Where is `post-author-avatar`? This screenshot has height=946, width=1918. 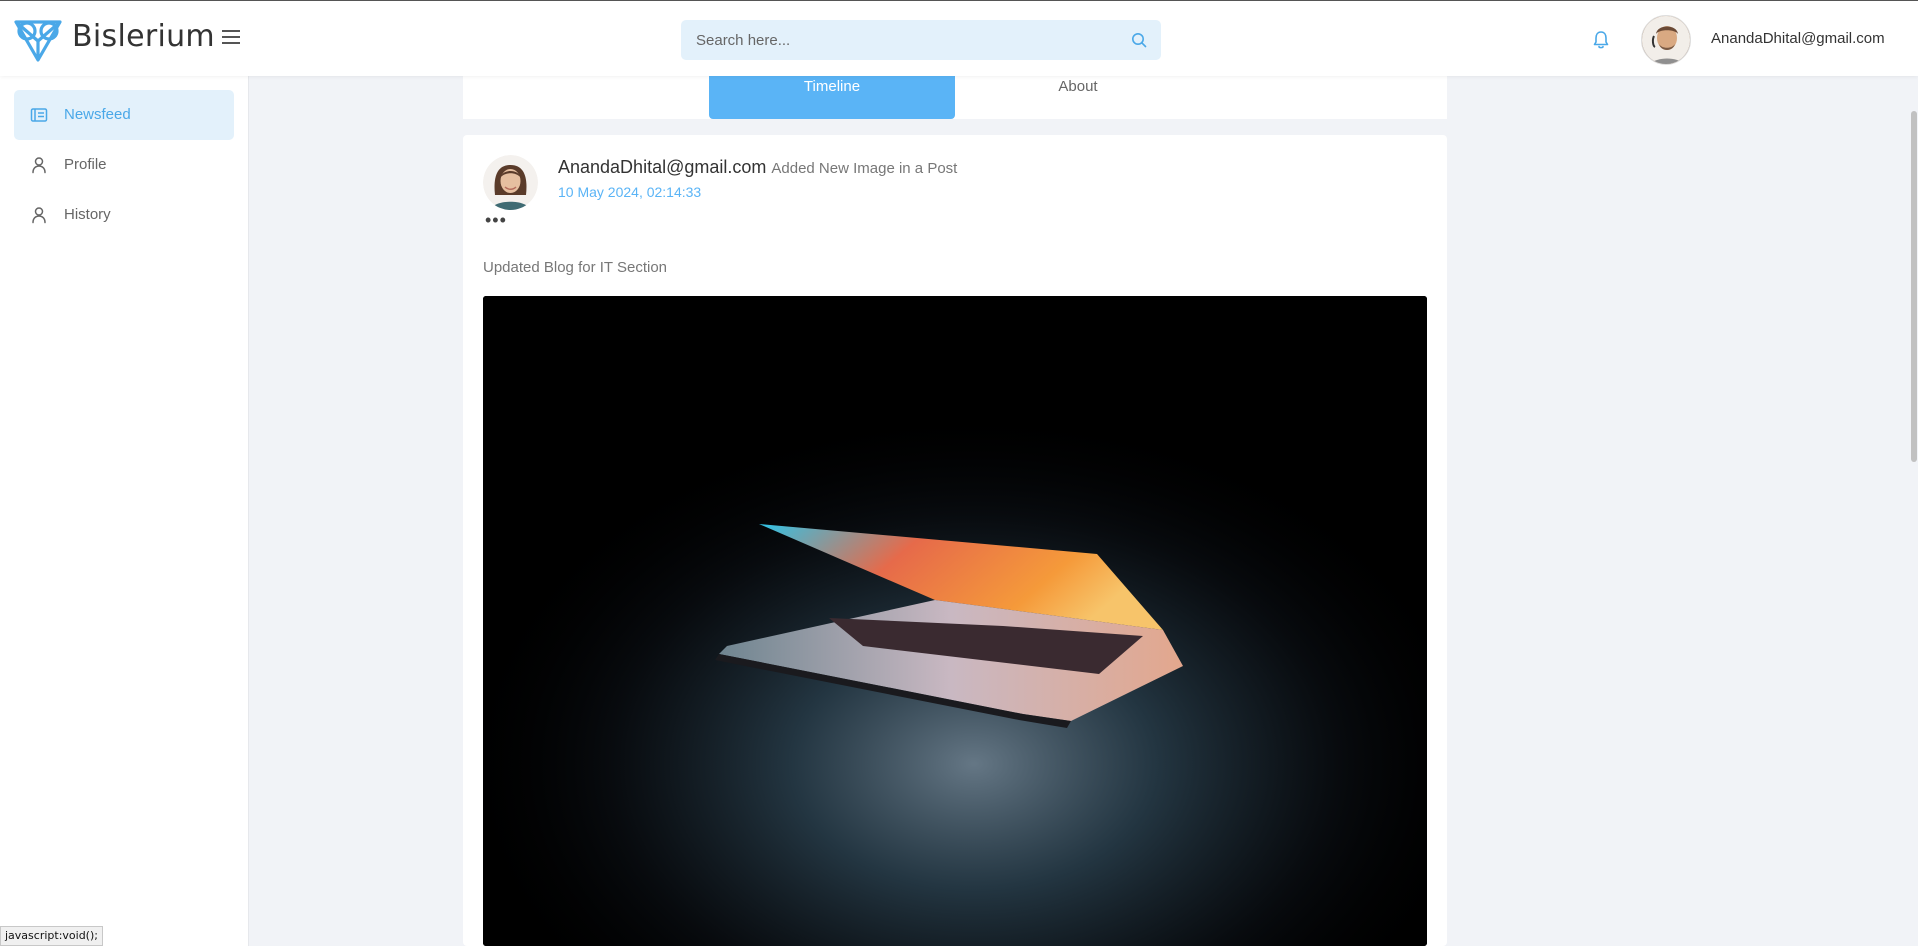 post-author-avatar is located at coordinates (510, 182).